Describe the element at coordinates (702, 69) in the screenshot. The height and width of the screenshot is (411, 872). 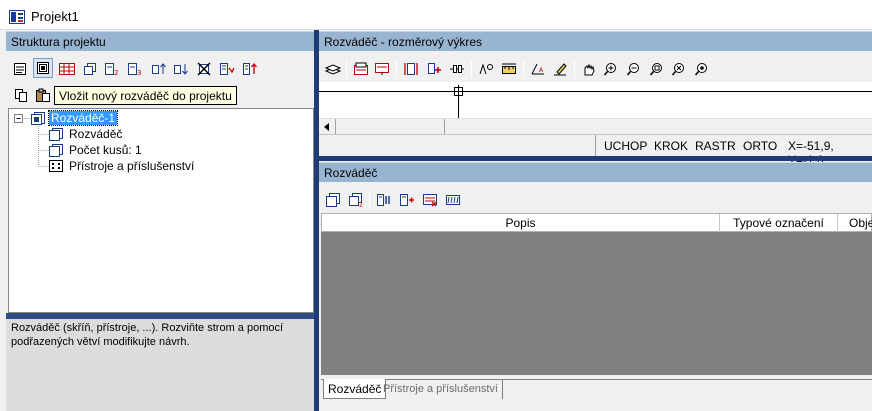
I see `zoom-all-icon` at that location.